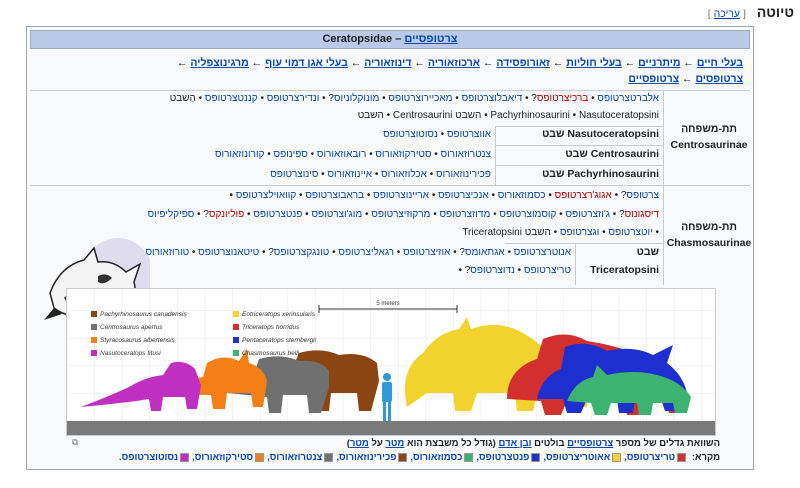 This screenshot has height=488, width=800. Describe the element at coordinates (659, 63) in the screenshot. I see `lineage-link: מיתרניים` at that location.